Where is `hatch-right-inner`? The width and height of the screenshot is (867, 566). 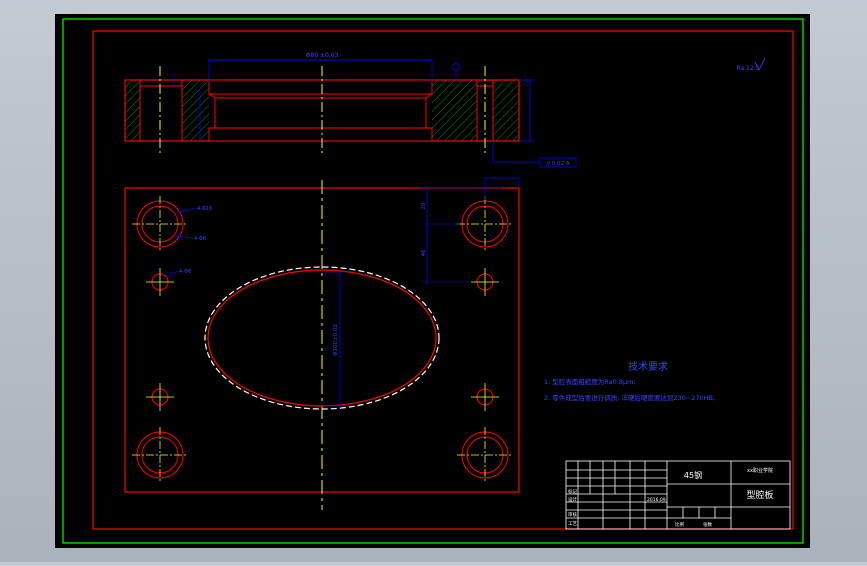 hatch-right-inner is located at coordinates (454, 110).